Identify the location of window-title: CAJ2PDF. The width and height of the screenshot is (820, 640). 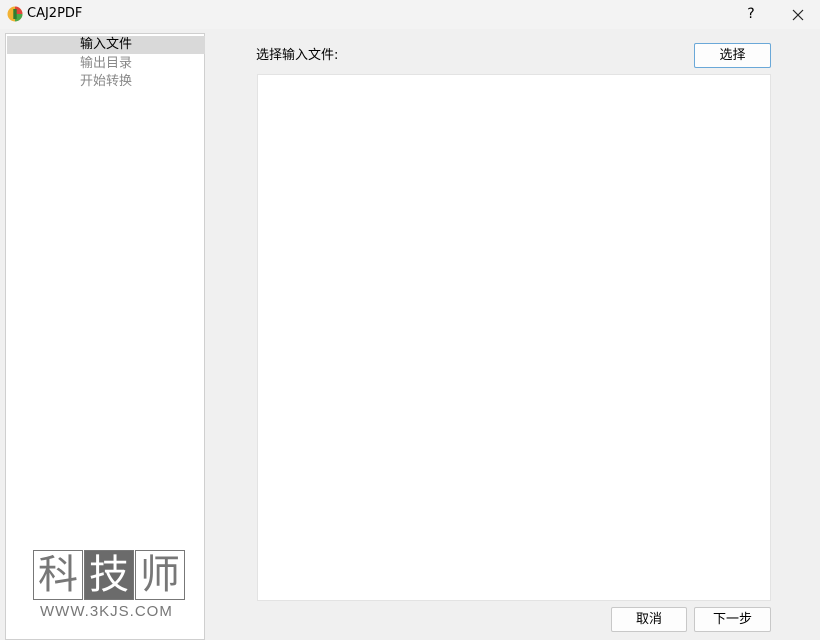
(55, 13).